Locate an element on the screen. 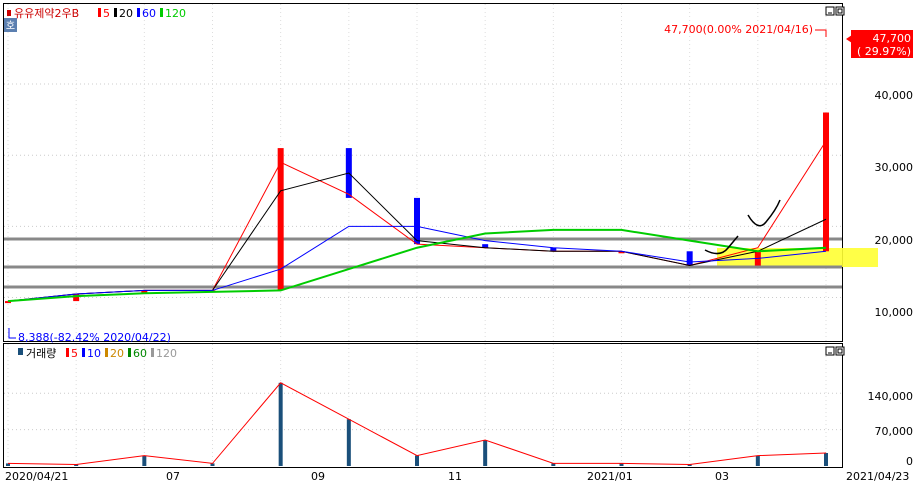 This screenshot has height=487, width=916. vol-legend-label-5: 5 is located at coordinates (74, 353).